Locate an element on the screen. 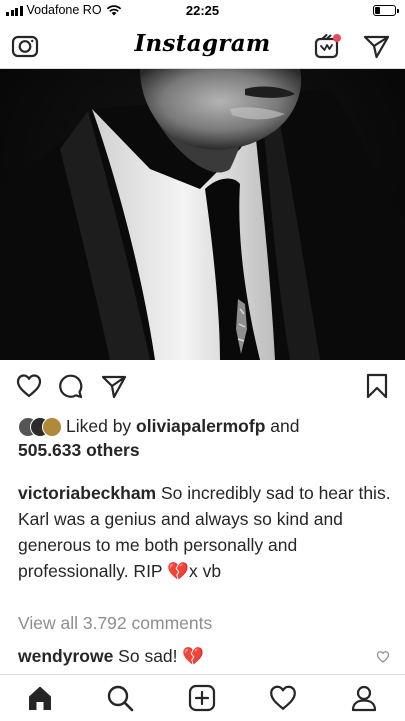  search-icon is located at coordinates (120, 698).